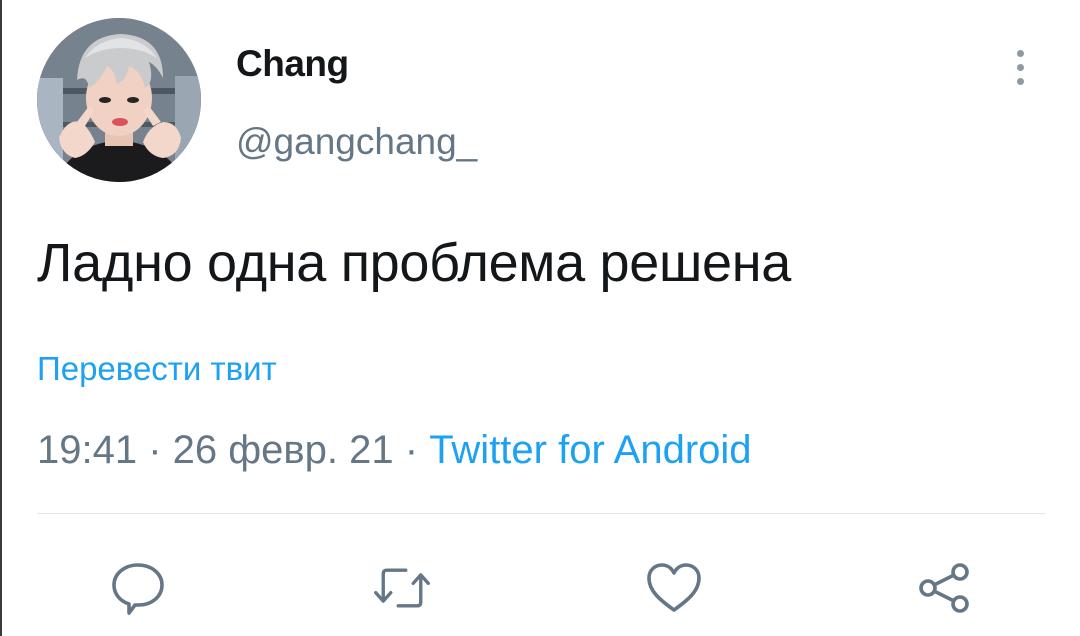 This screenshot has height=636, width=1080. What do you see at coordinates (157, 369) in the screenshot?
I see `translate-tweet-link: Перевести твит` at bounding box center [157, 369].